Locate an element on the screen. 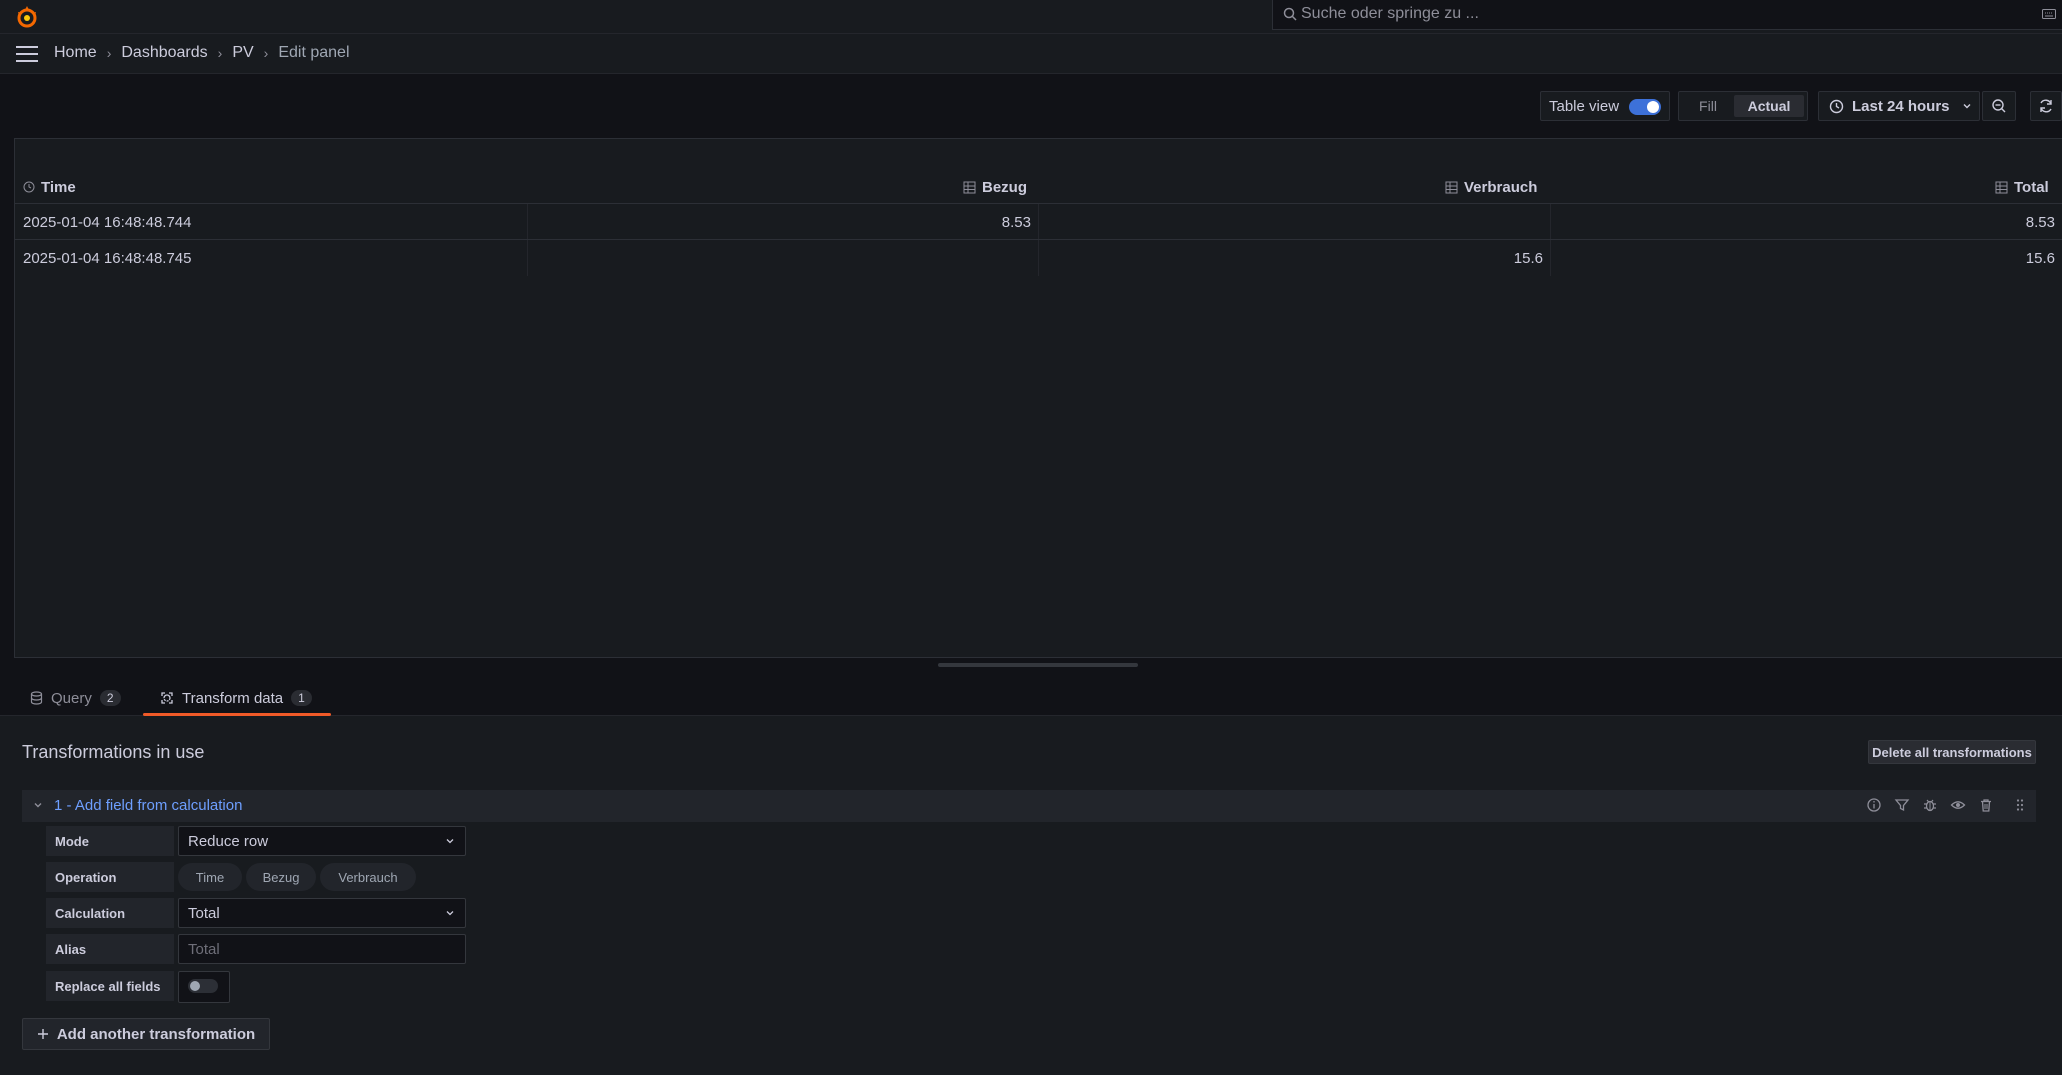  grafana-logo-icon is located at coordinates (27, 17).